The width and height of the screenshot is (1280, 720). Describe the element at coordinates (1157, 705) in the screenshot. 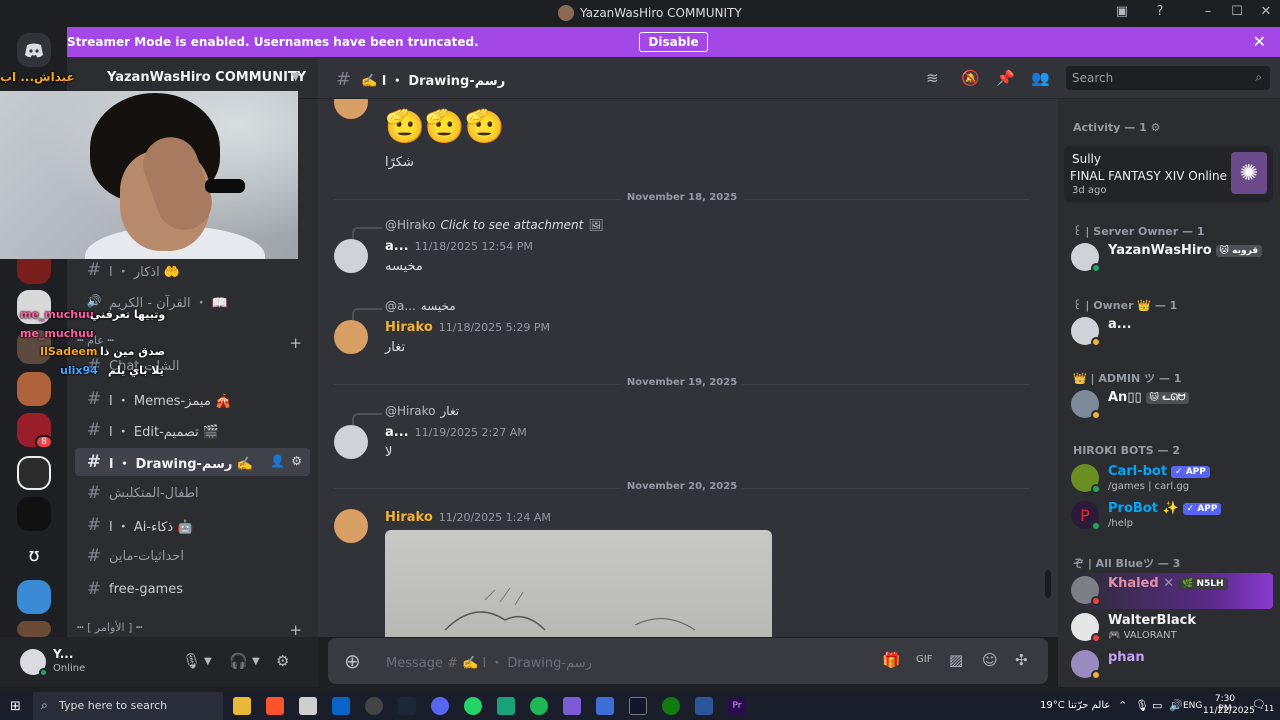

I see `network-icon: ▭` at that location.